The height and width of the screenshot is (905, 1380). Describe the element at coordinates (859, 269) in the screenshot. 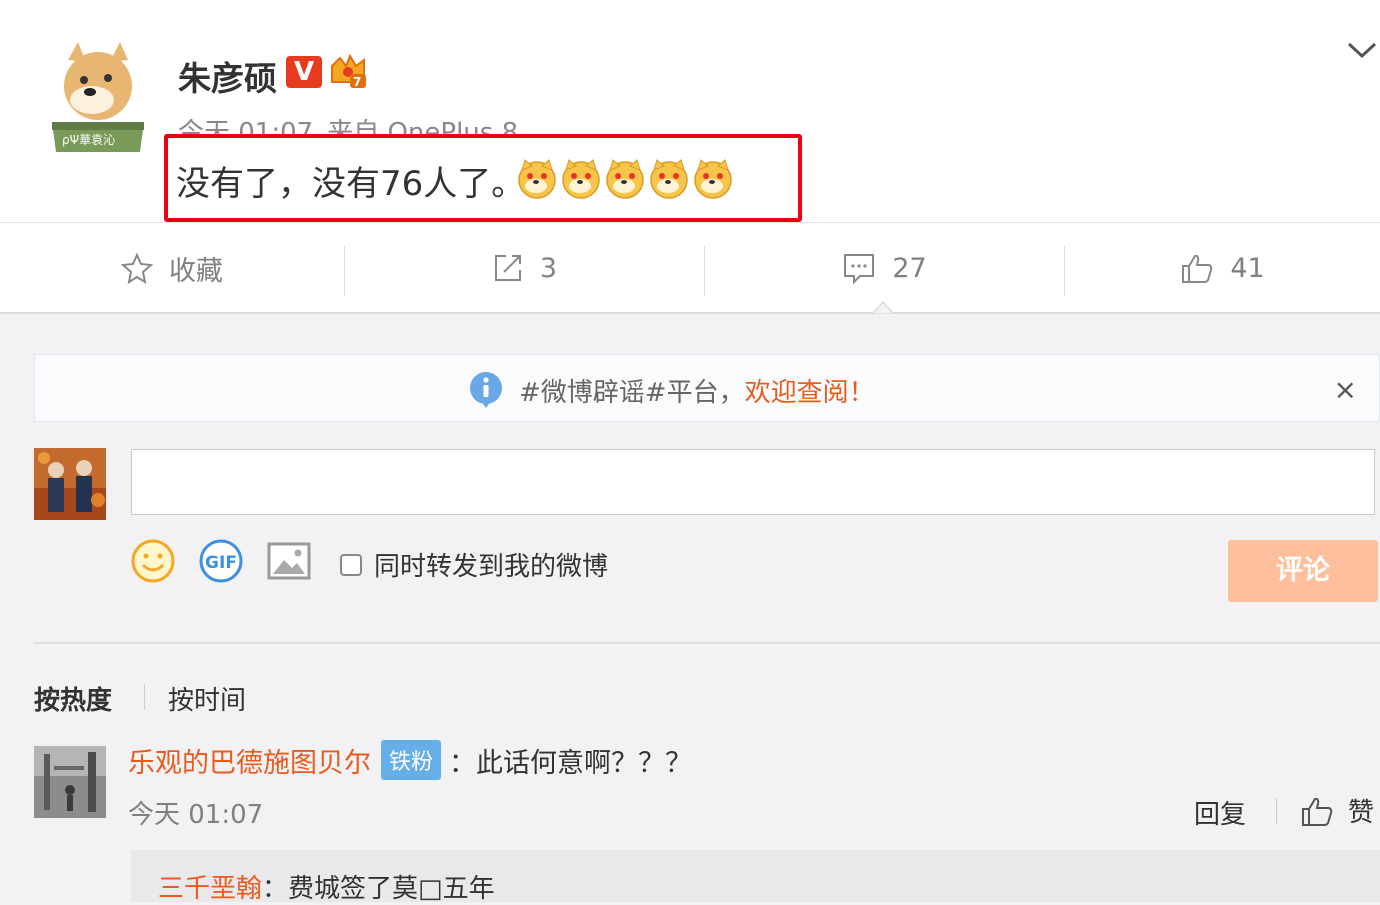

I see `comment-icon` at that location.